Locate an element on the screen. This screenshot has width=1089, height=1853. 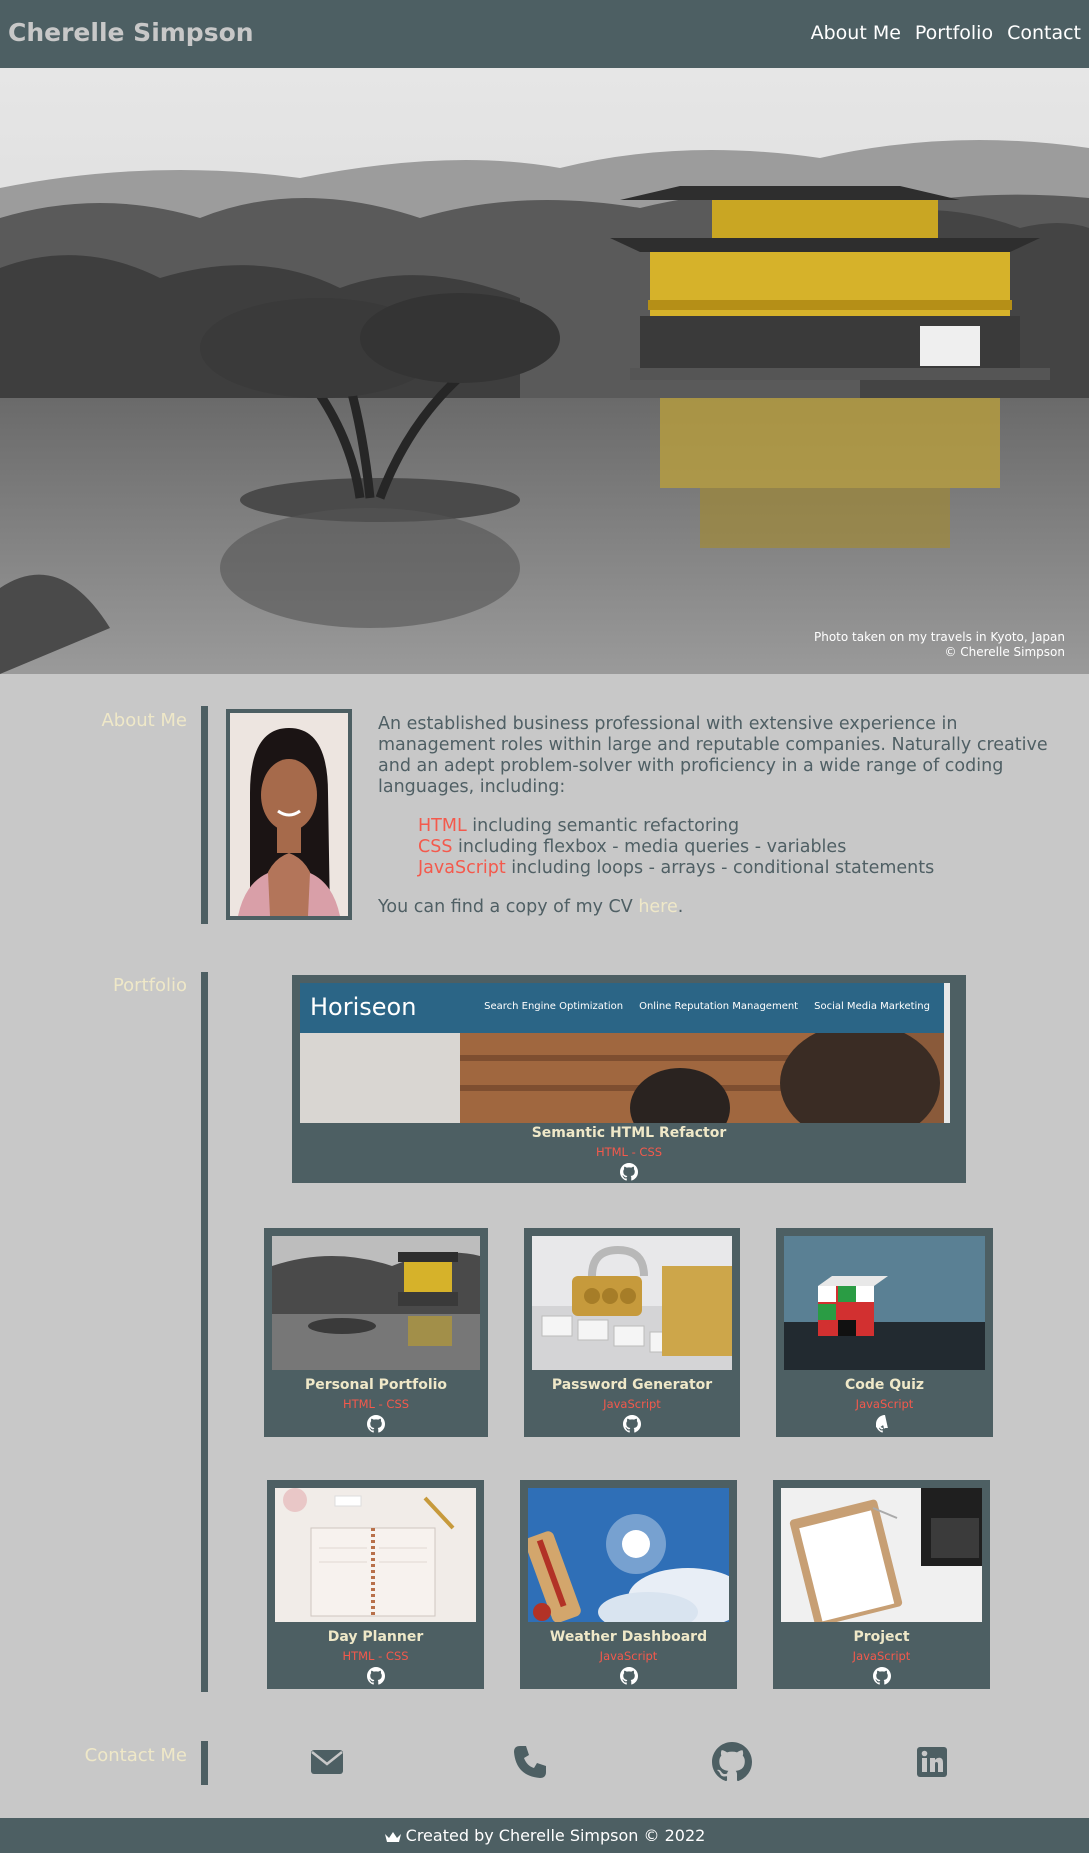
project-card: Personal Portfolio HTML - CSS is located at coordinates (376, 1332).